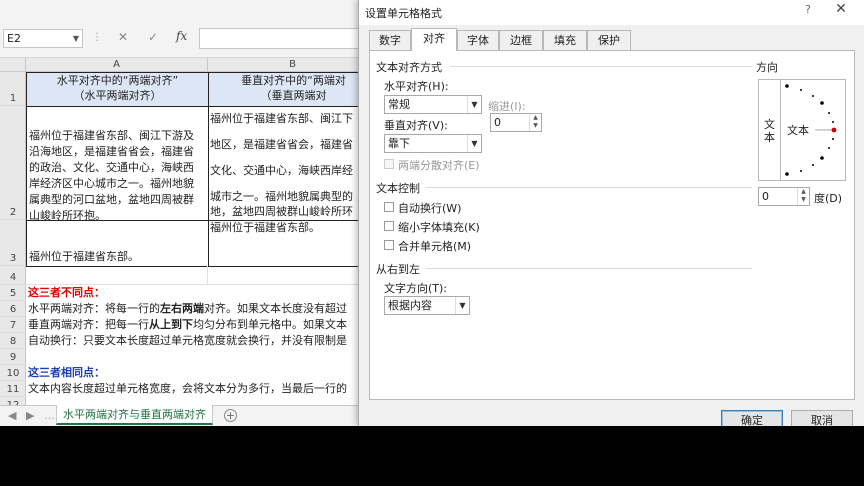  I want to click on select-all-corner, so click(13, 65).